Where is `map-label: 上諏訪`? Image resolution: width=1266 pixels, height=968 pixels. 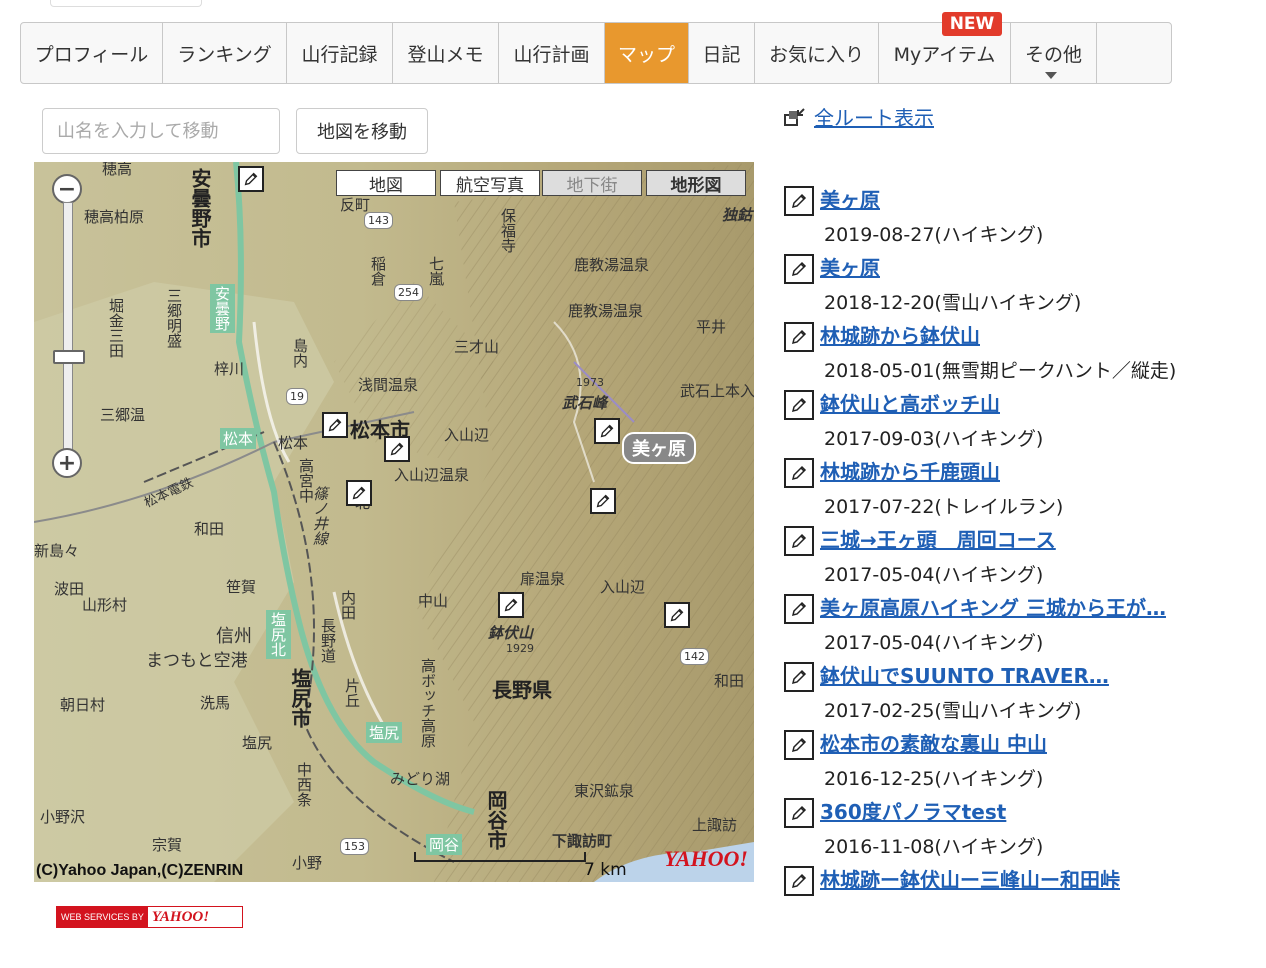 map-label: 上諏訪 is located at coordinates (715, 825).